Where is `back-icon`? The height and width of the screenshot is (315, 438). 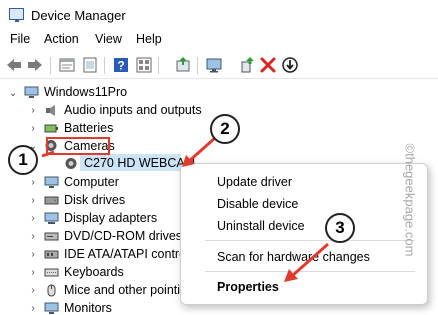 back-icon is located at coordinates (14, 65).